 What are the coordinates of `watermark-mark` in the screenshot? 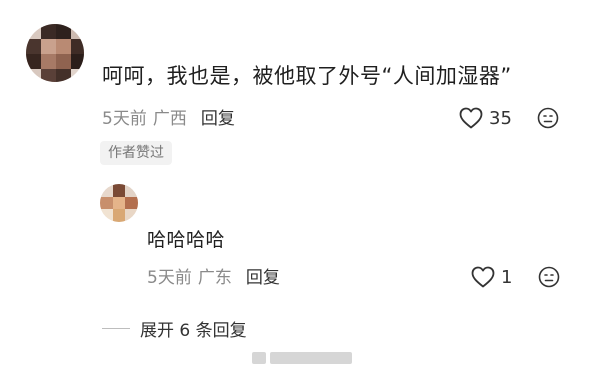 It's located at (311, 358).